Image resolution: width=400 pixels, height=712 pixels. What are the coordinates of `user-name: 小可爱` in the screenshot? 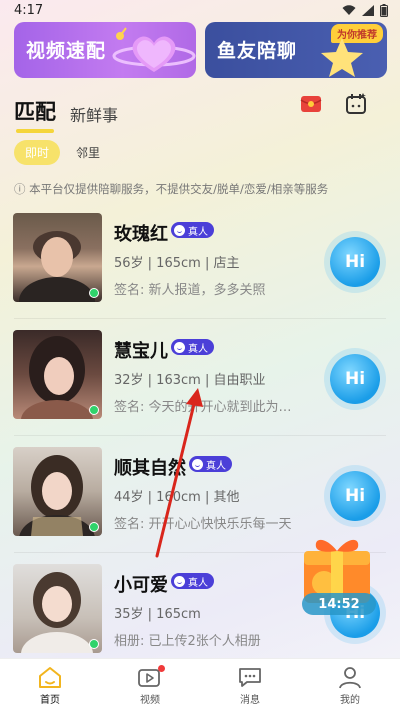 It's located at (141, 585).